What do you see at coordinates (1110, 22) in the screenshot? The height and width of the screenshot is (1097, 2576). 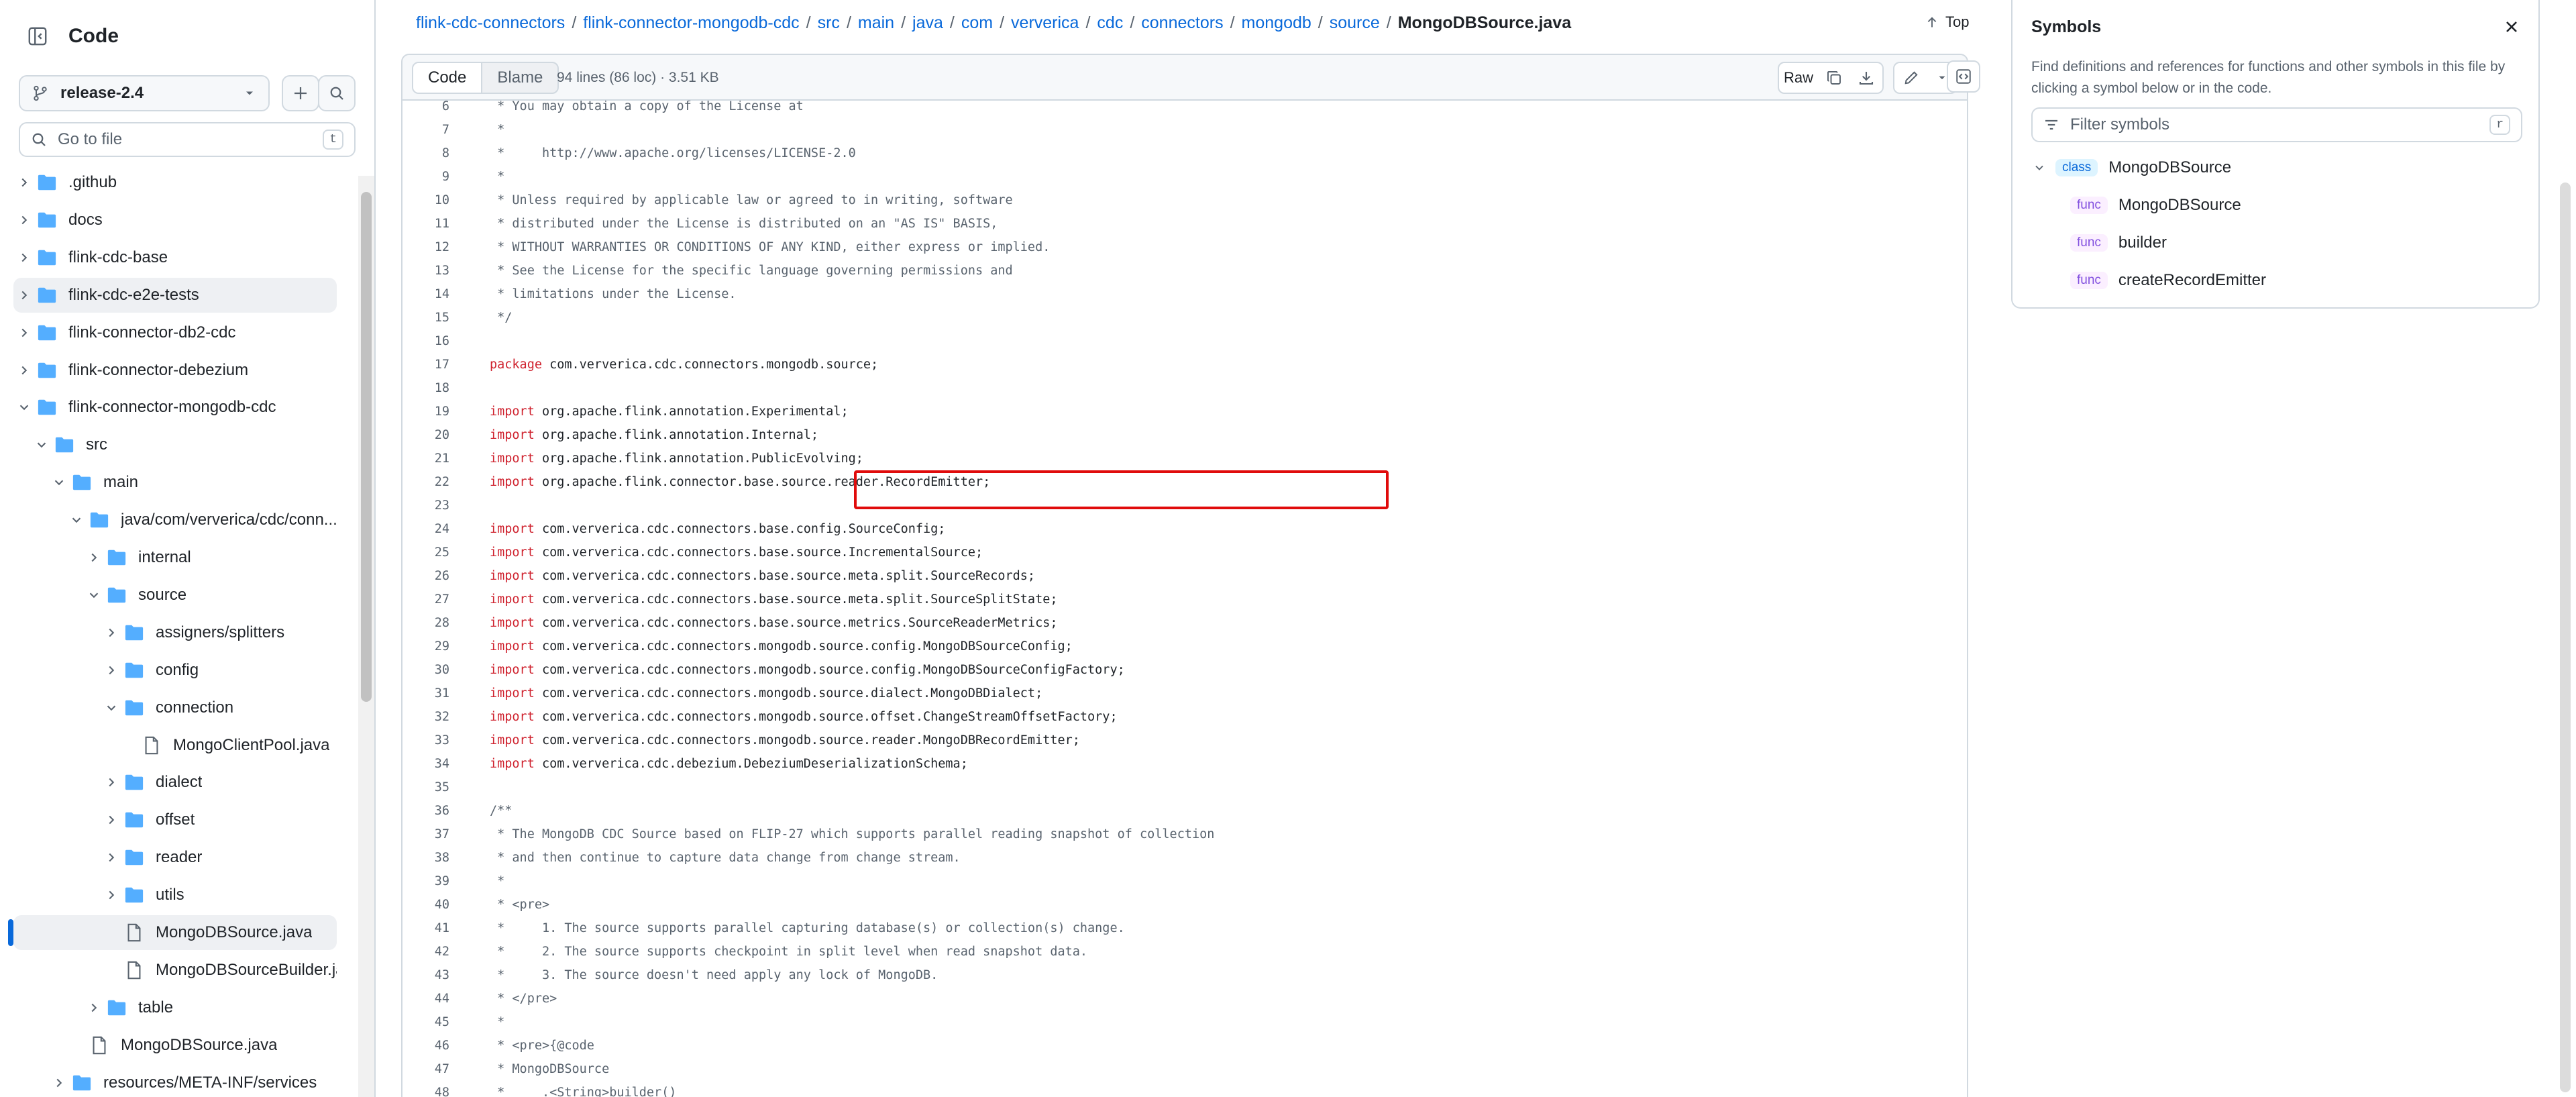 I see `breadcrumb-link: cdc` at bounding box center [1110, 22].